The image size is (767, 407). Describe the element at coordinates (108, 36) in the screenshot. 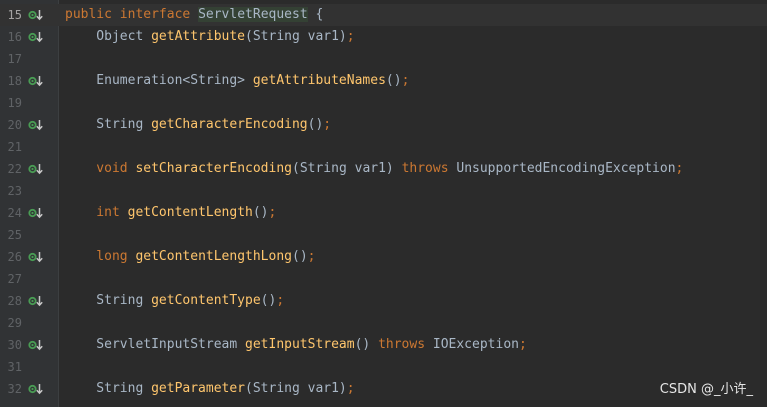

I see `code-token: Object` at that location.